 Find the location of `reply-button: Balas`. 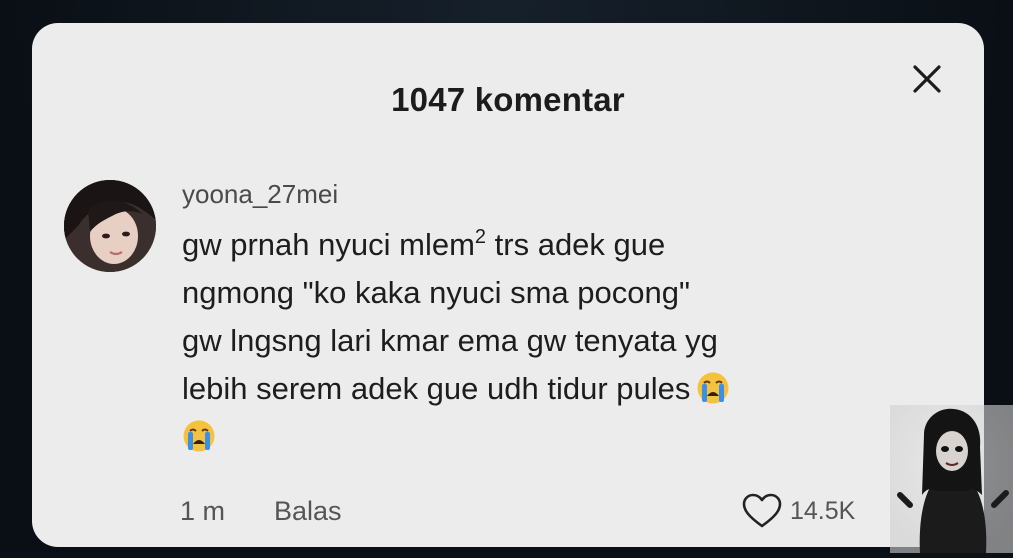

reply-button: Balas is located at coordinates (308, 511).